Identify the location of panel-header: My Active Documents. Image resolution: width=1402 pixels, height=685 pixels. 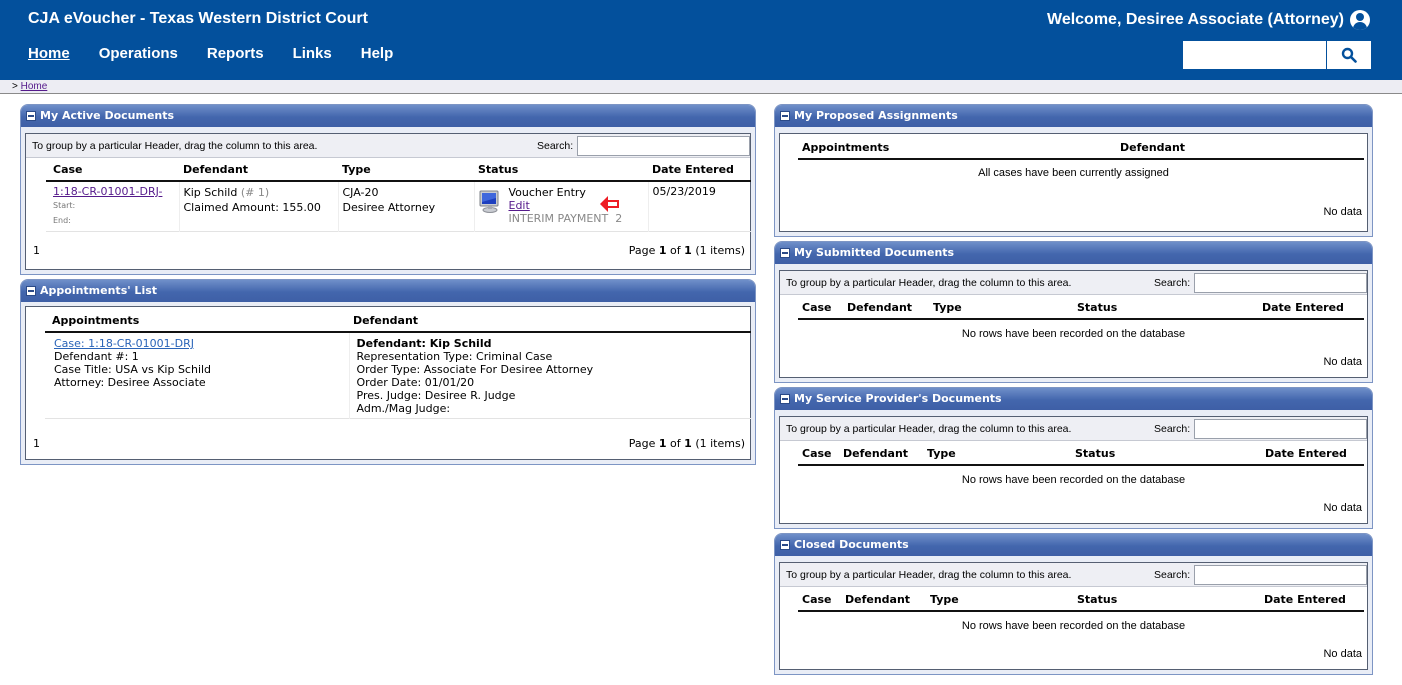
(388, 116).